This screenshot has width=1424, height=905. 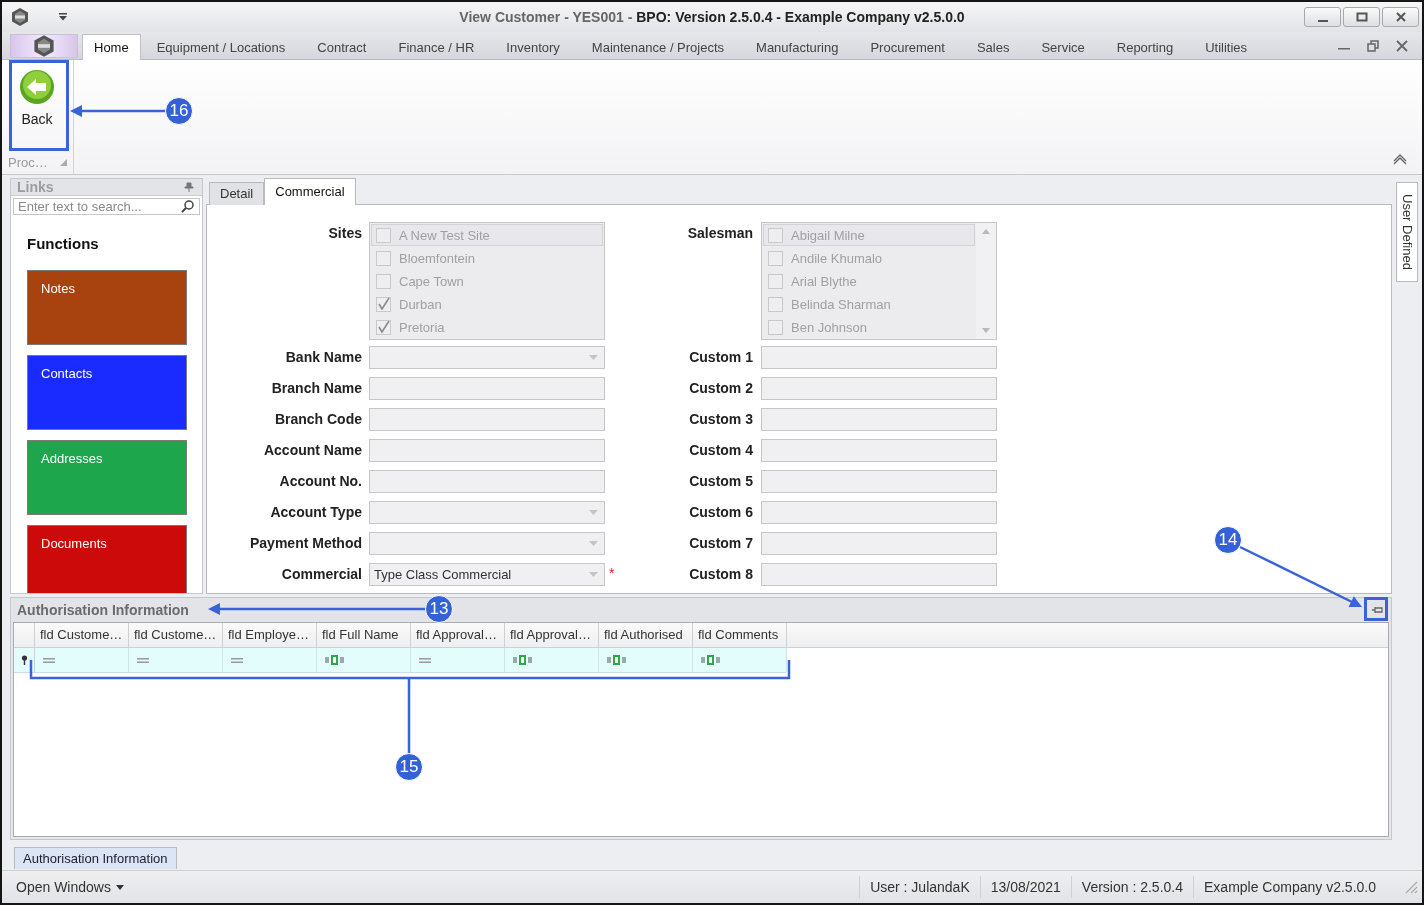 What do you see at coordinates (1226, 47) in the screenshot?
I see `ribbon-tab: Utilities` at bounding box center [1226, 47].